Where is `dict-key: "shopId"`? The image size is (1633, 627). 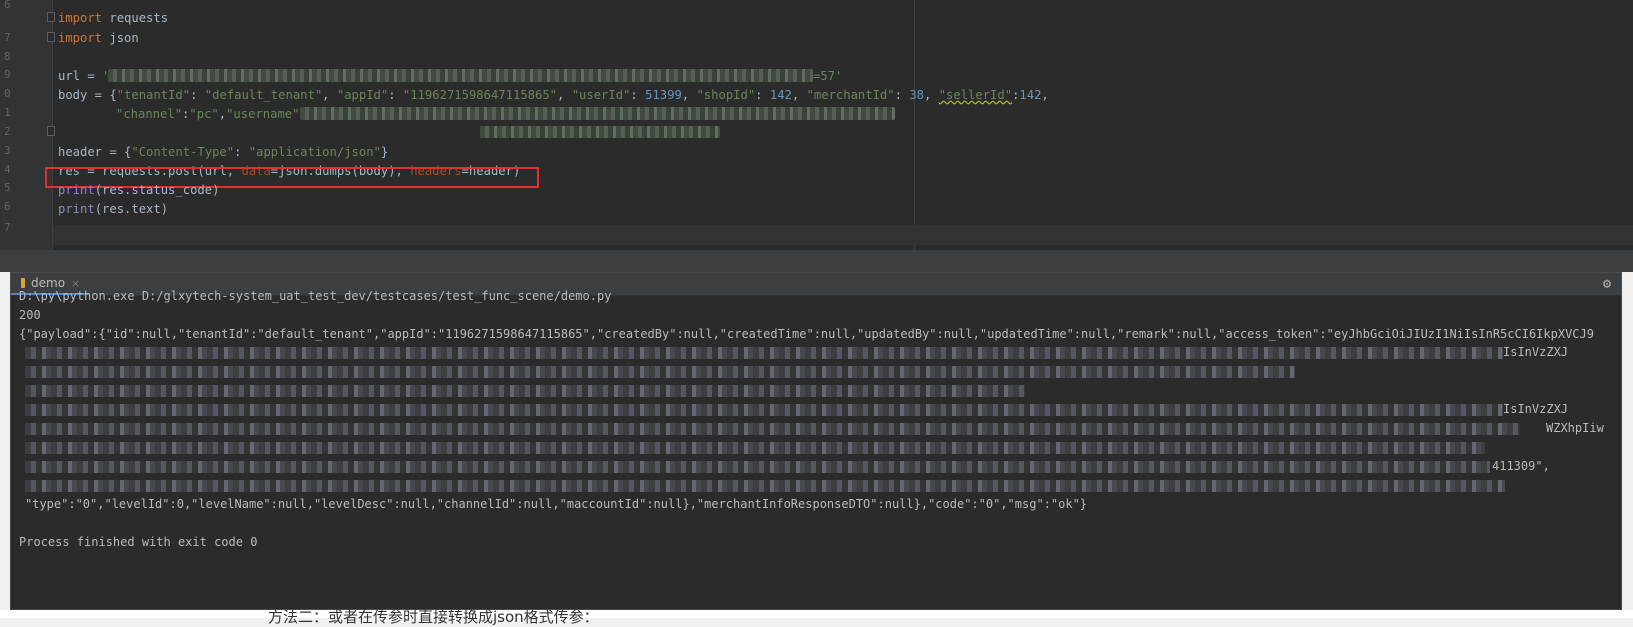
dict-key: "shopId" is located at coordinates (726, 95).